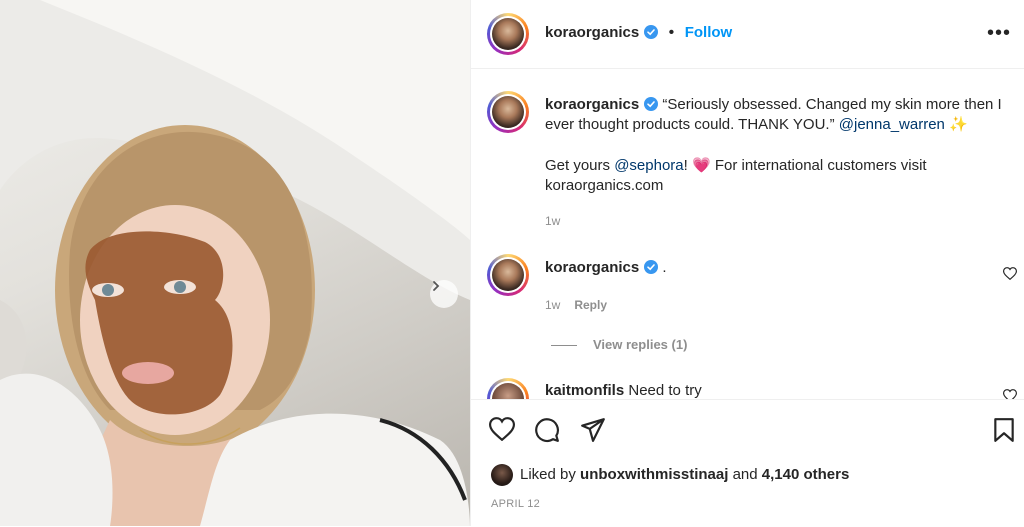 The height and width of the screenshot is (527, 1024). I want to click on share-icon, so click(593, 430).